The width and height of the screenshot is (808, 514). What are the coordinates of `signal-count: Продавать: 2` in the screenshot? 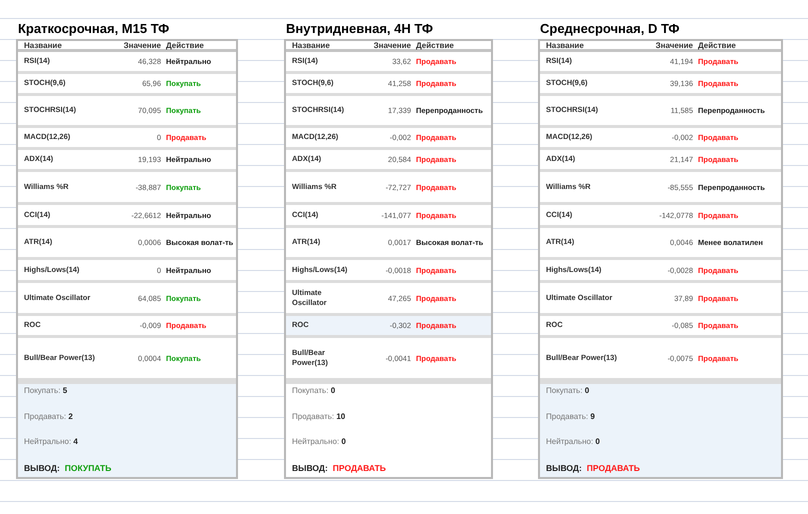 It's located at (49, 416).